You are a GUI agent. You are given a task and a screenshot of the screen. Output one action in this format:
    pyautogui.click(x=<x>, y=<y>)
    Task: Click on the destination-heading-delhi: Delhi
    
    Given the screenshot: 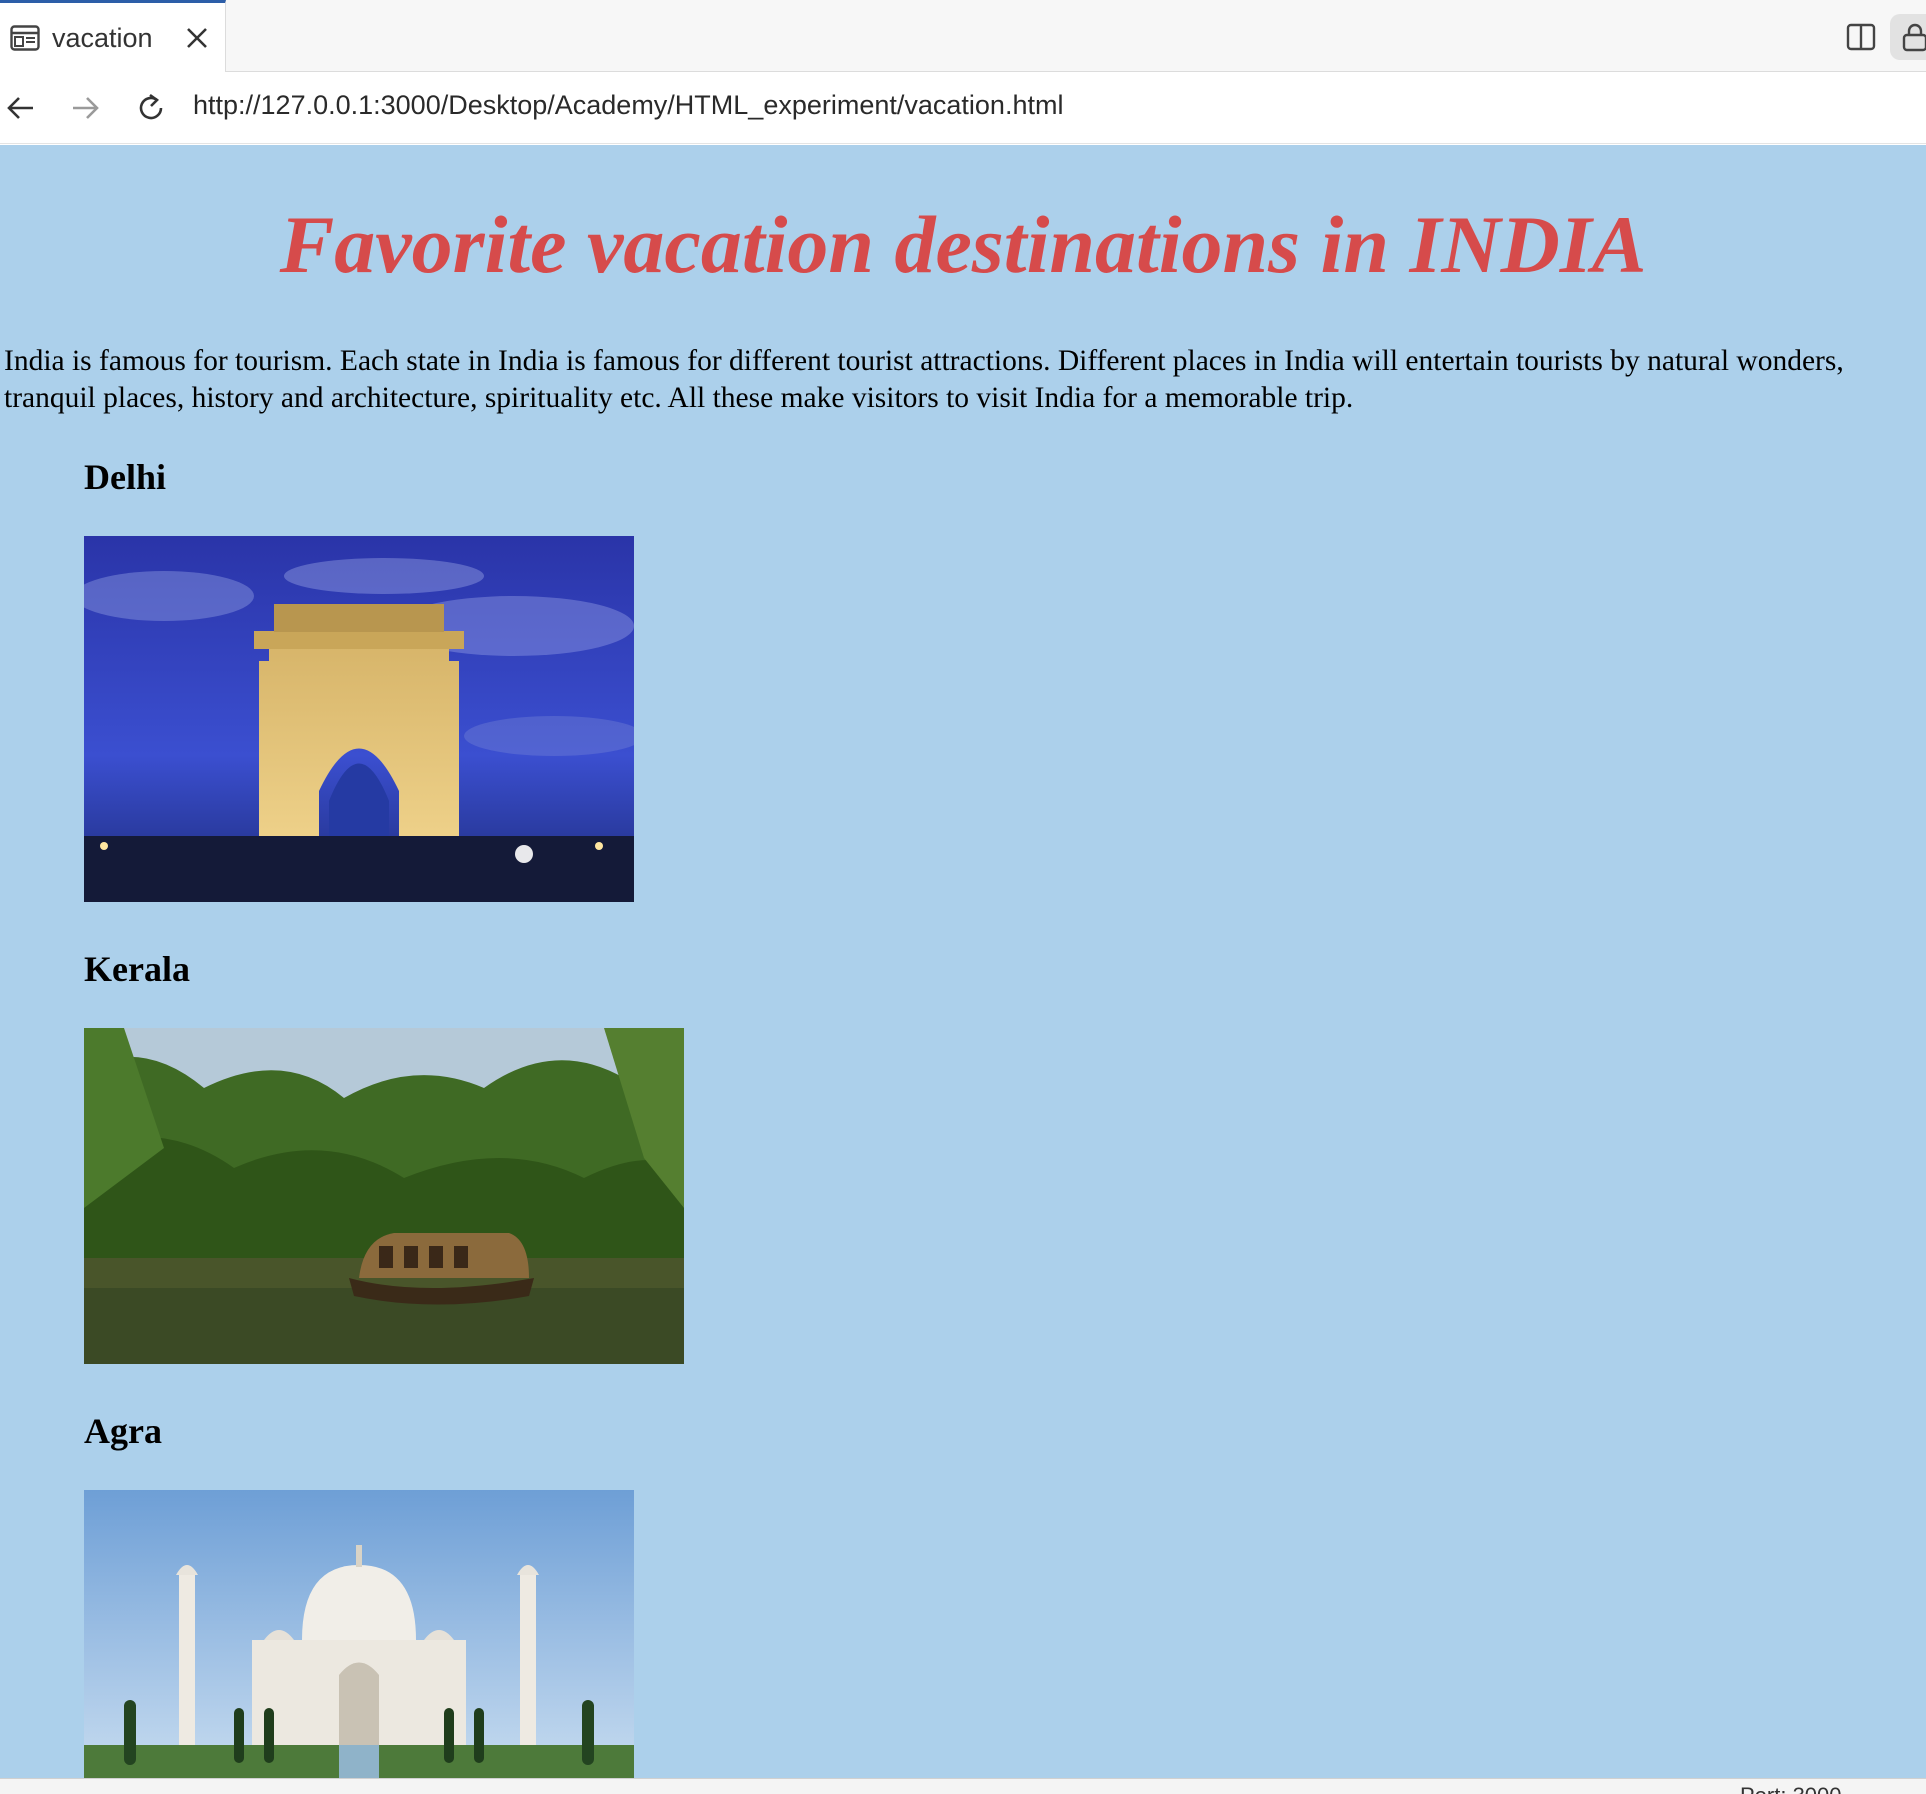 What is the action you would take?
    pyautogui.click(x=125, y=477)
    